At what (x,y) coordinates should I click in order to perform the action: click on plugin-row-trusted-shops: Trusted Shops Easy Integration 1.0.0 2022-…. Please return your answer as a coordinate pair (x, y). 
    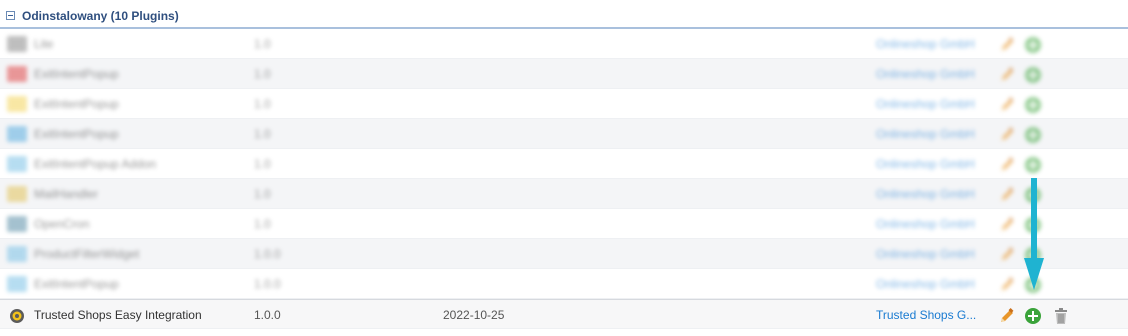
    Looking at the image, I should click on (564, 314).